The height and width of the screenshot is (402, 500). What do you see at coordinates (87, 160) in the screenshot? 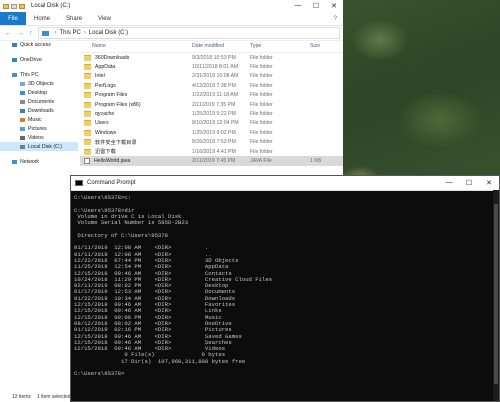
I see `java-file-icon` at bounding box center [87, 160].